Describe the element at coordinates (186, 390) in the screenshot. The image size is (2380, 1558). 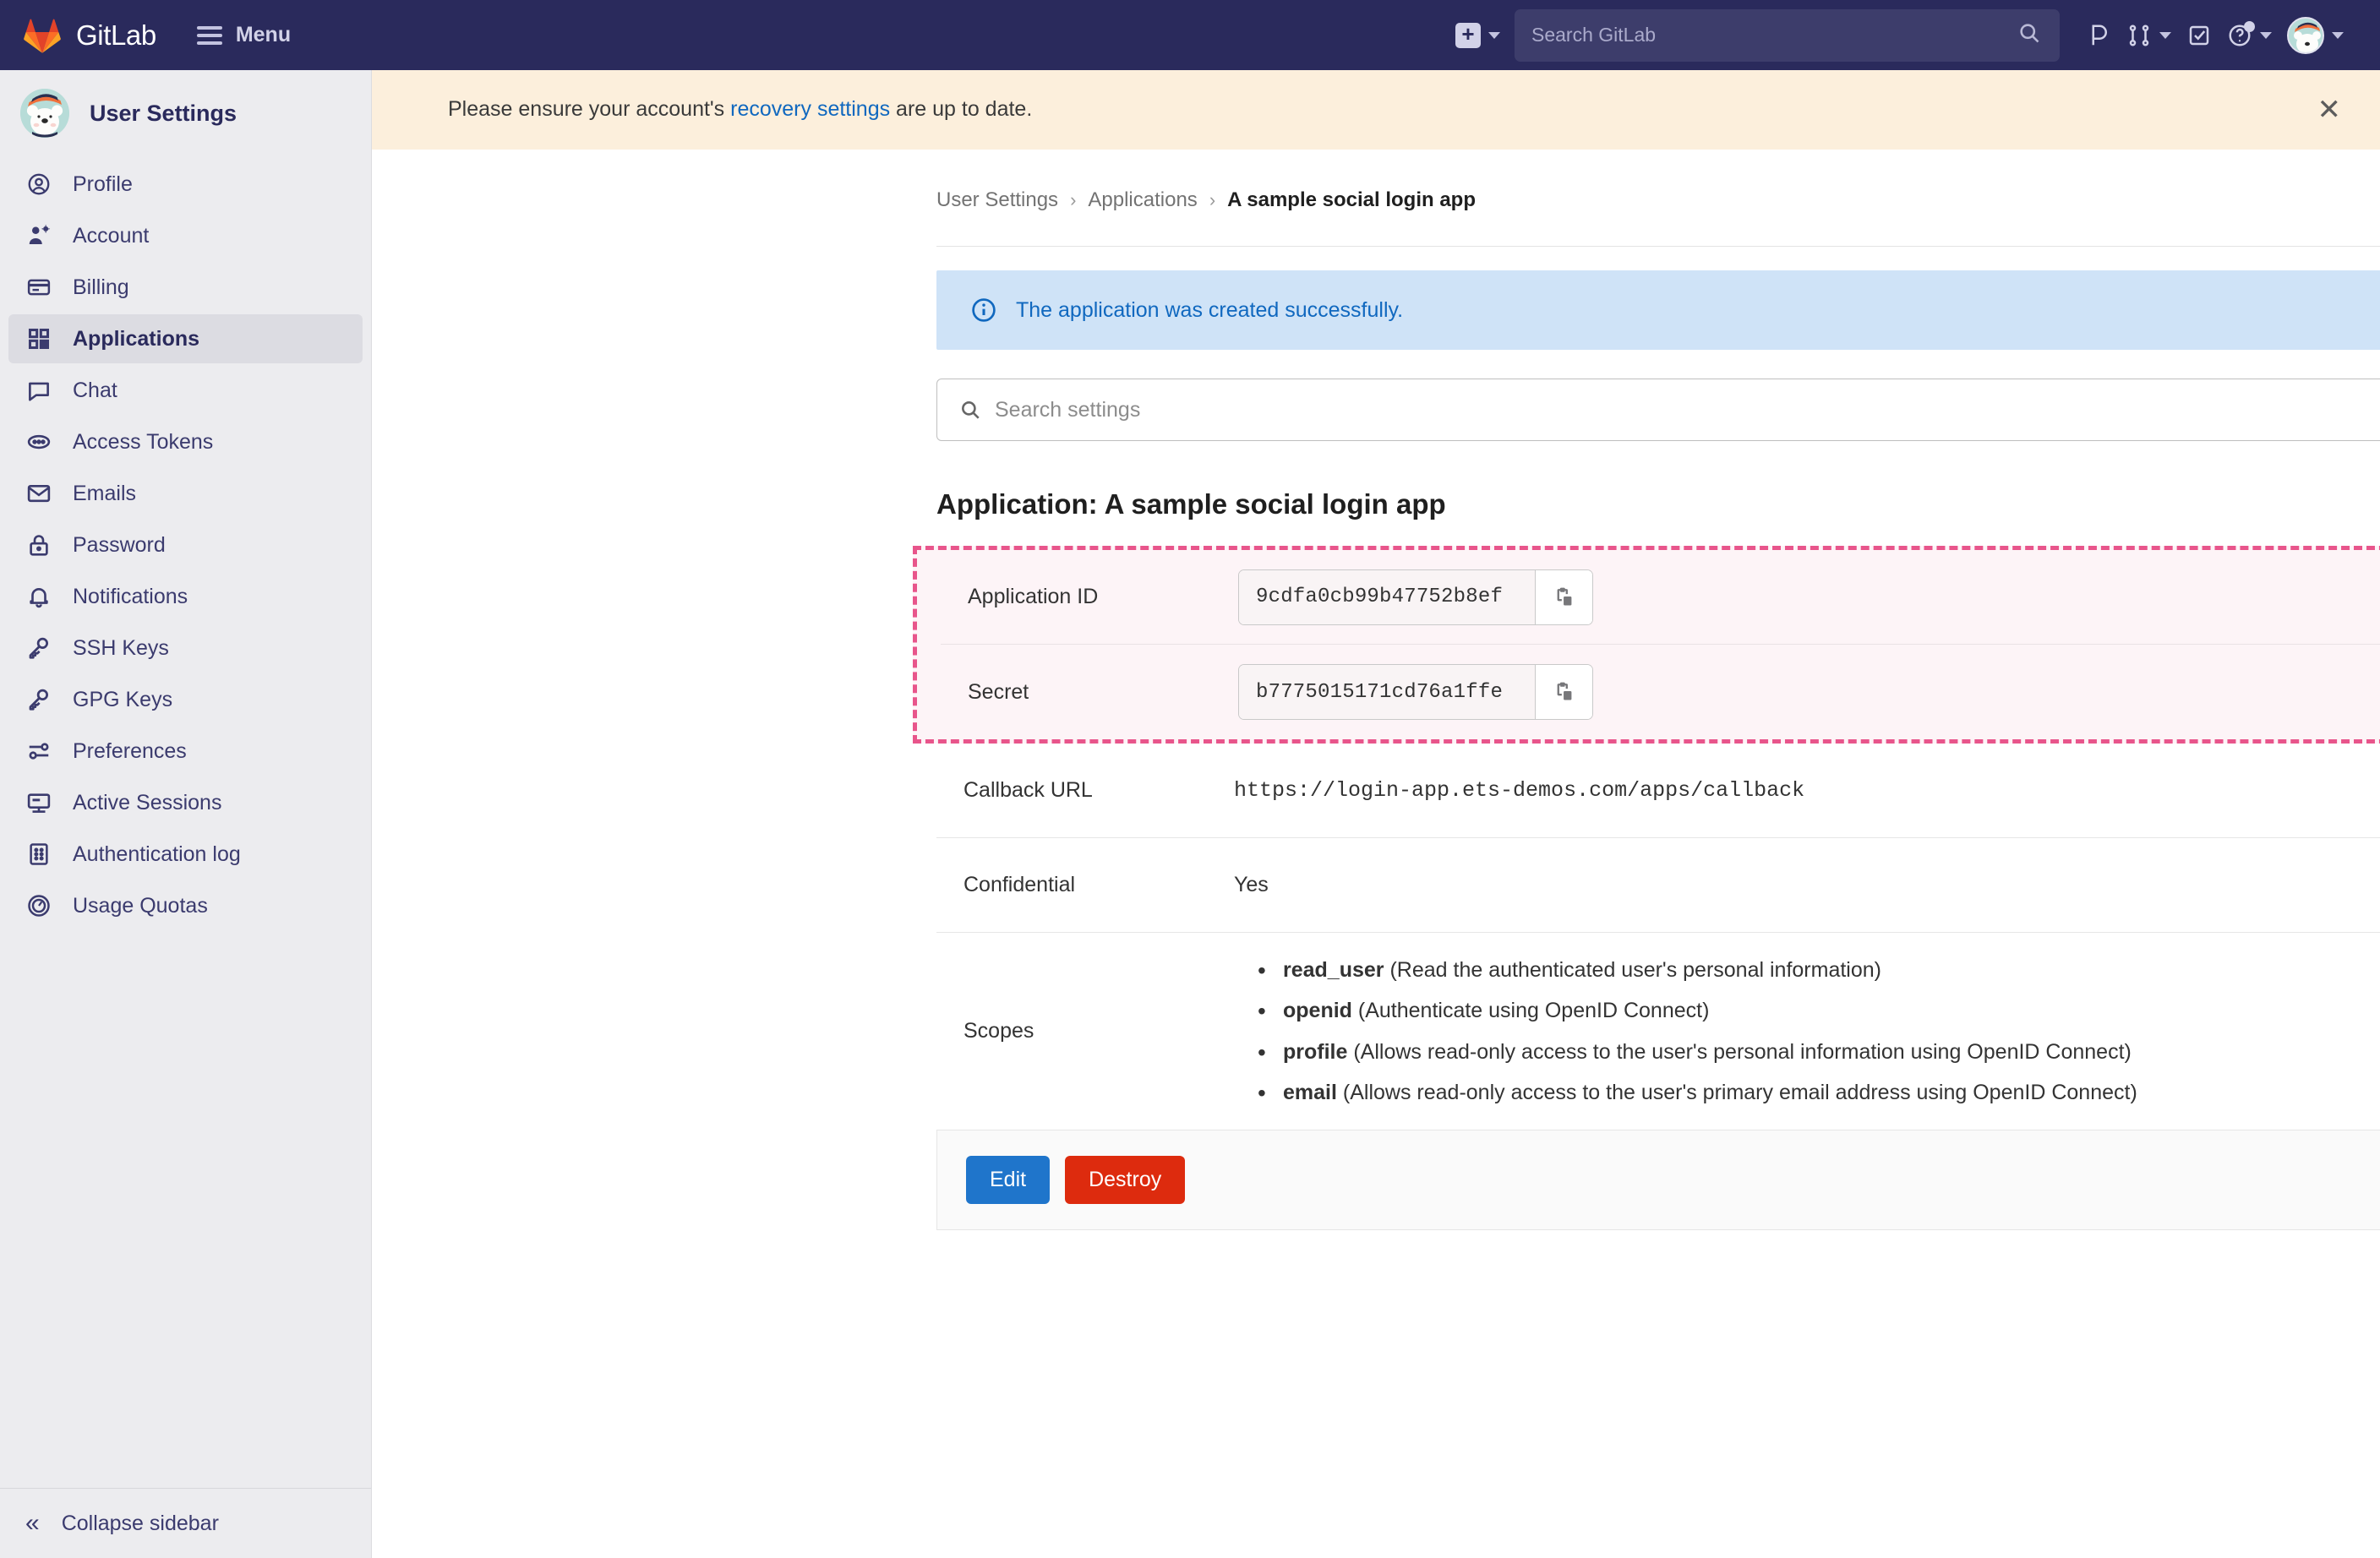
I see `sidebar-item-chat: Chat` at that location.